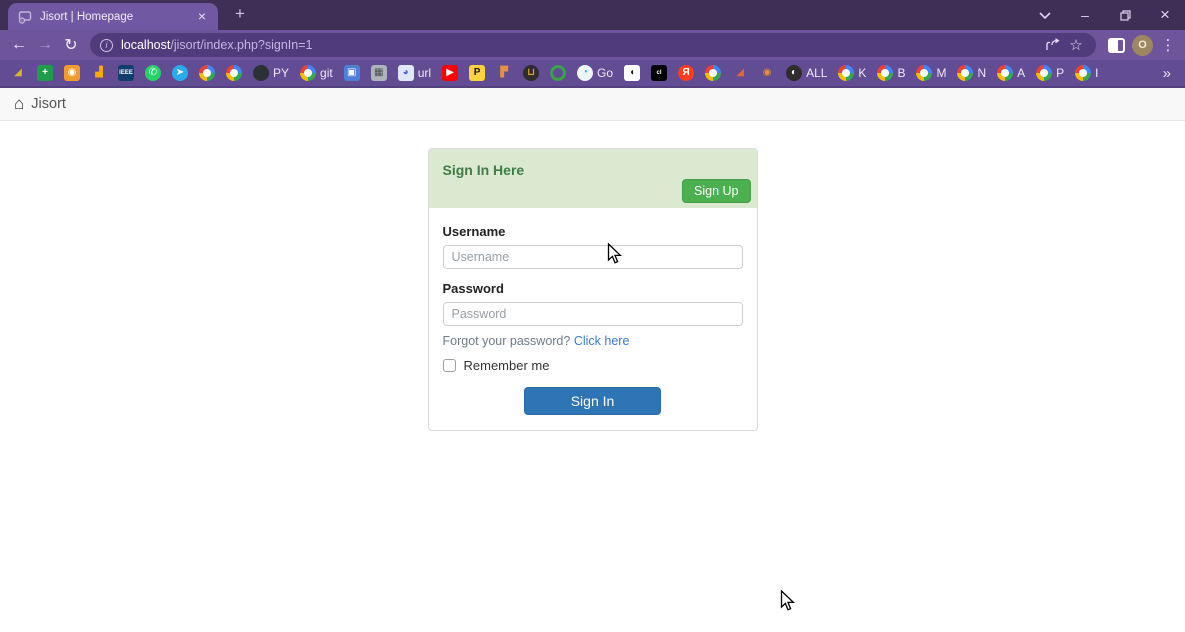  What do you see at coordinates (506, 365) in the screenshot?
I see `remember-me-label: Remember me` at bounding box center [506, 365].